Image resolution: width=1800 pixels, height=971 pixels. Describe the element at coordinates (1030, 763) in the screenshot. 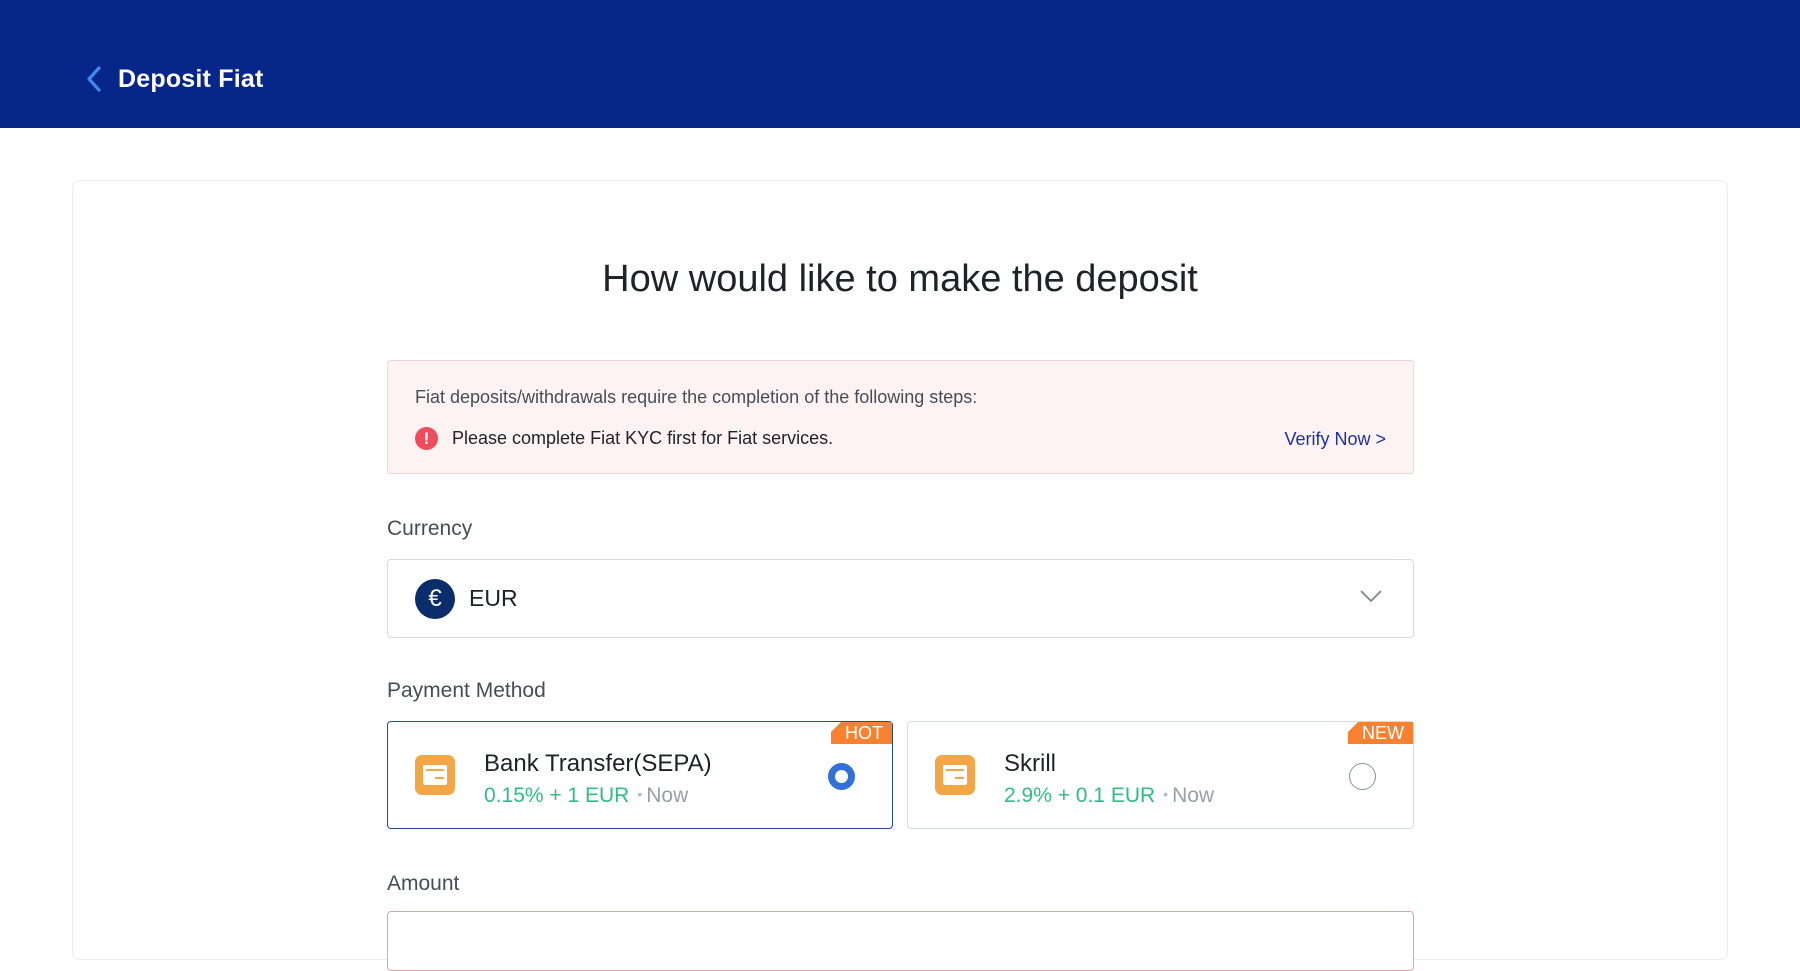

I see `payment-option-name: Skrill` at that location.